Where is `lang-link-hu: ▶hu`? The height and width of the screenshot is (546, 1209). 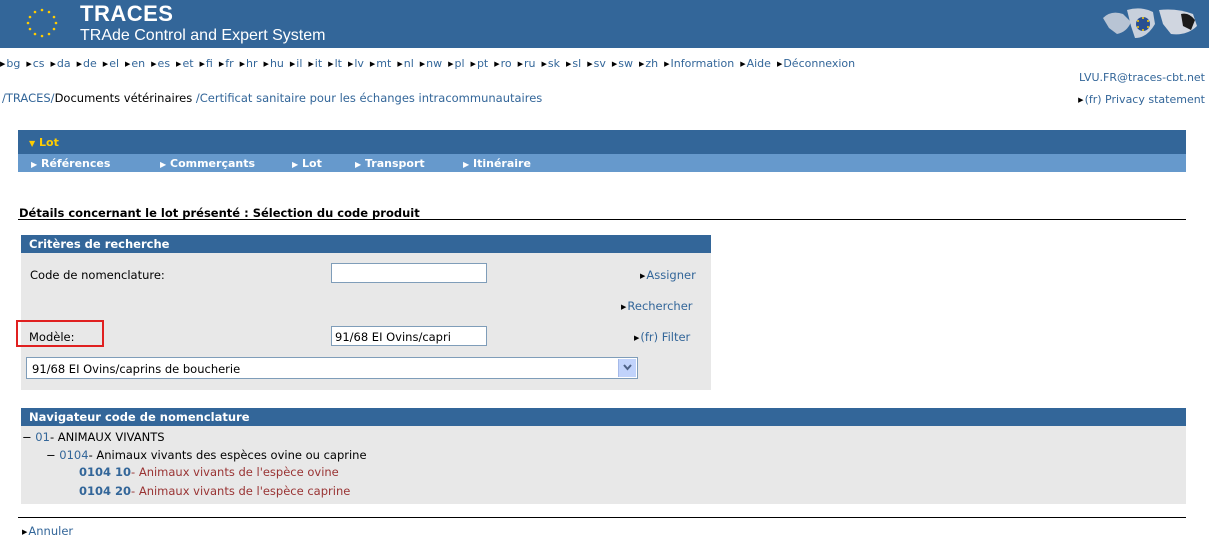 lang-link-hu: ▶hu is located at coordinates (274, 63).